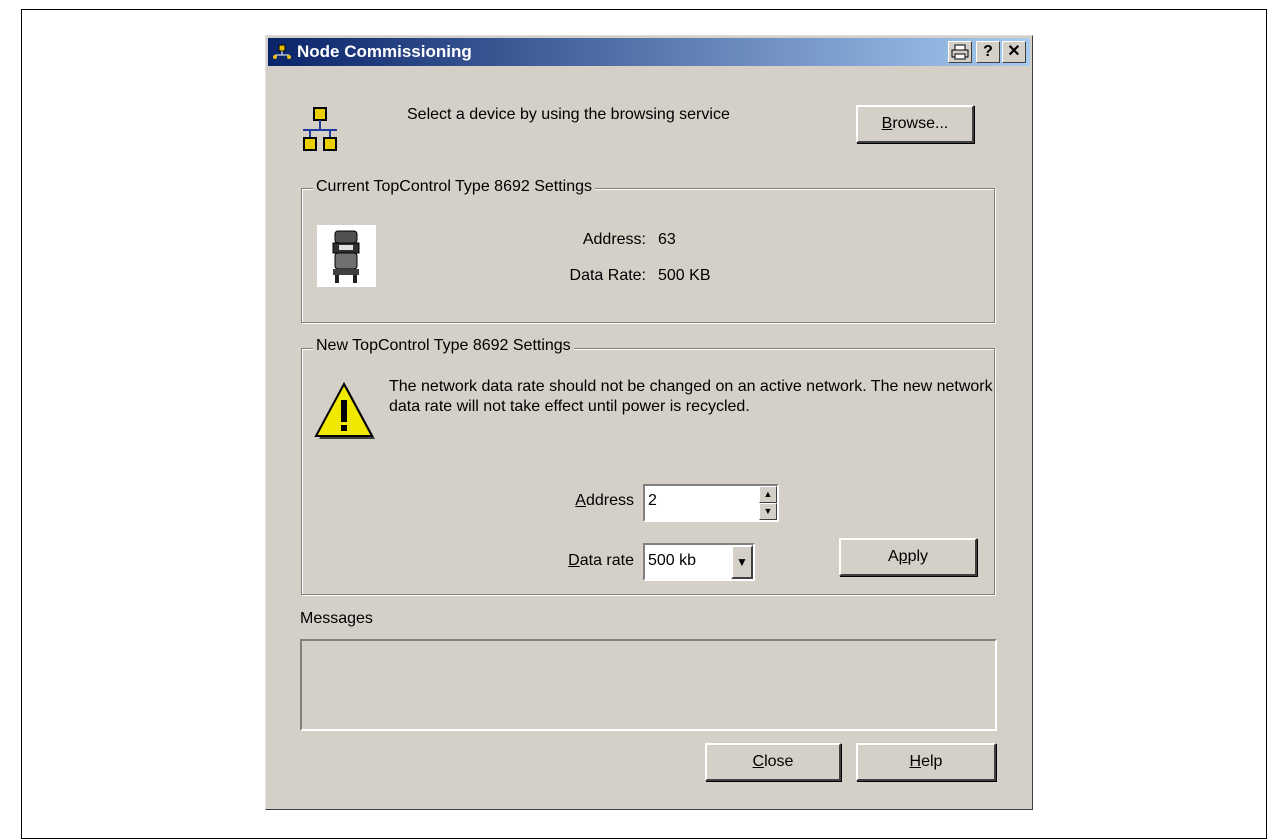 This screenshot has width=1287, height=839. I want to click on warning-icon, so click(344, 410).